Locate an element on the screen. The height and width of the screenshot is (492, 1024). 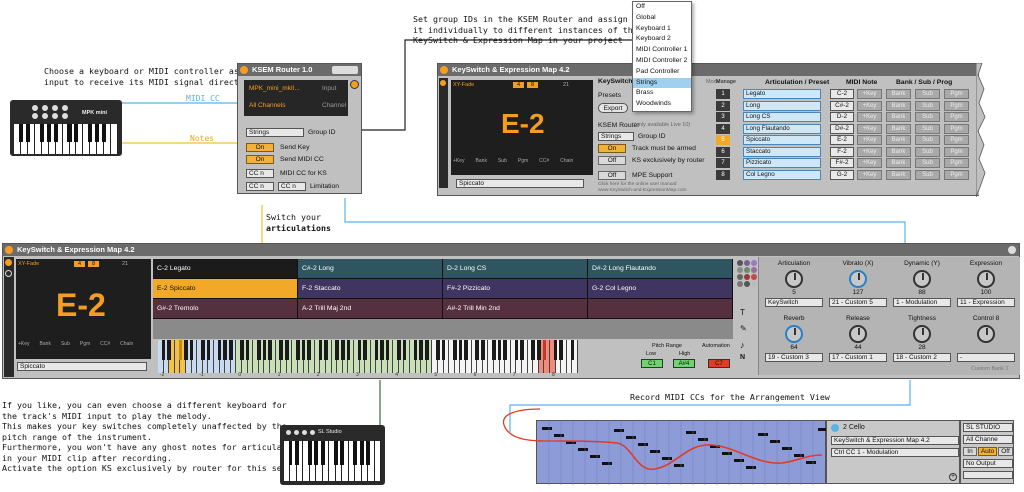
midi-note: F#-2 is located at coordinates (842, 163).